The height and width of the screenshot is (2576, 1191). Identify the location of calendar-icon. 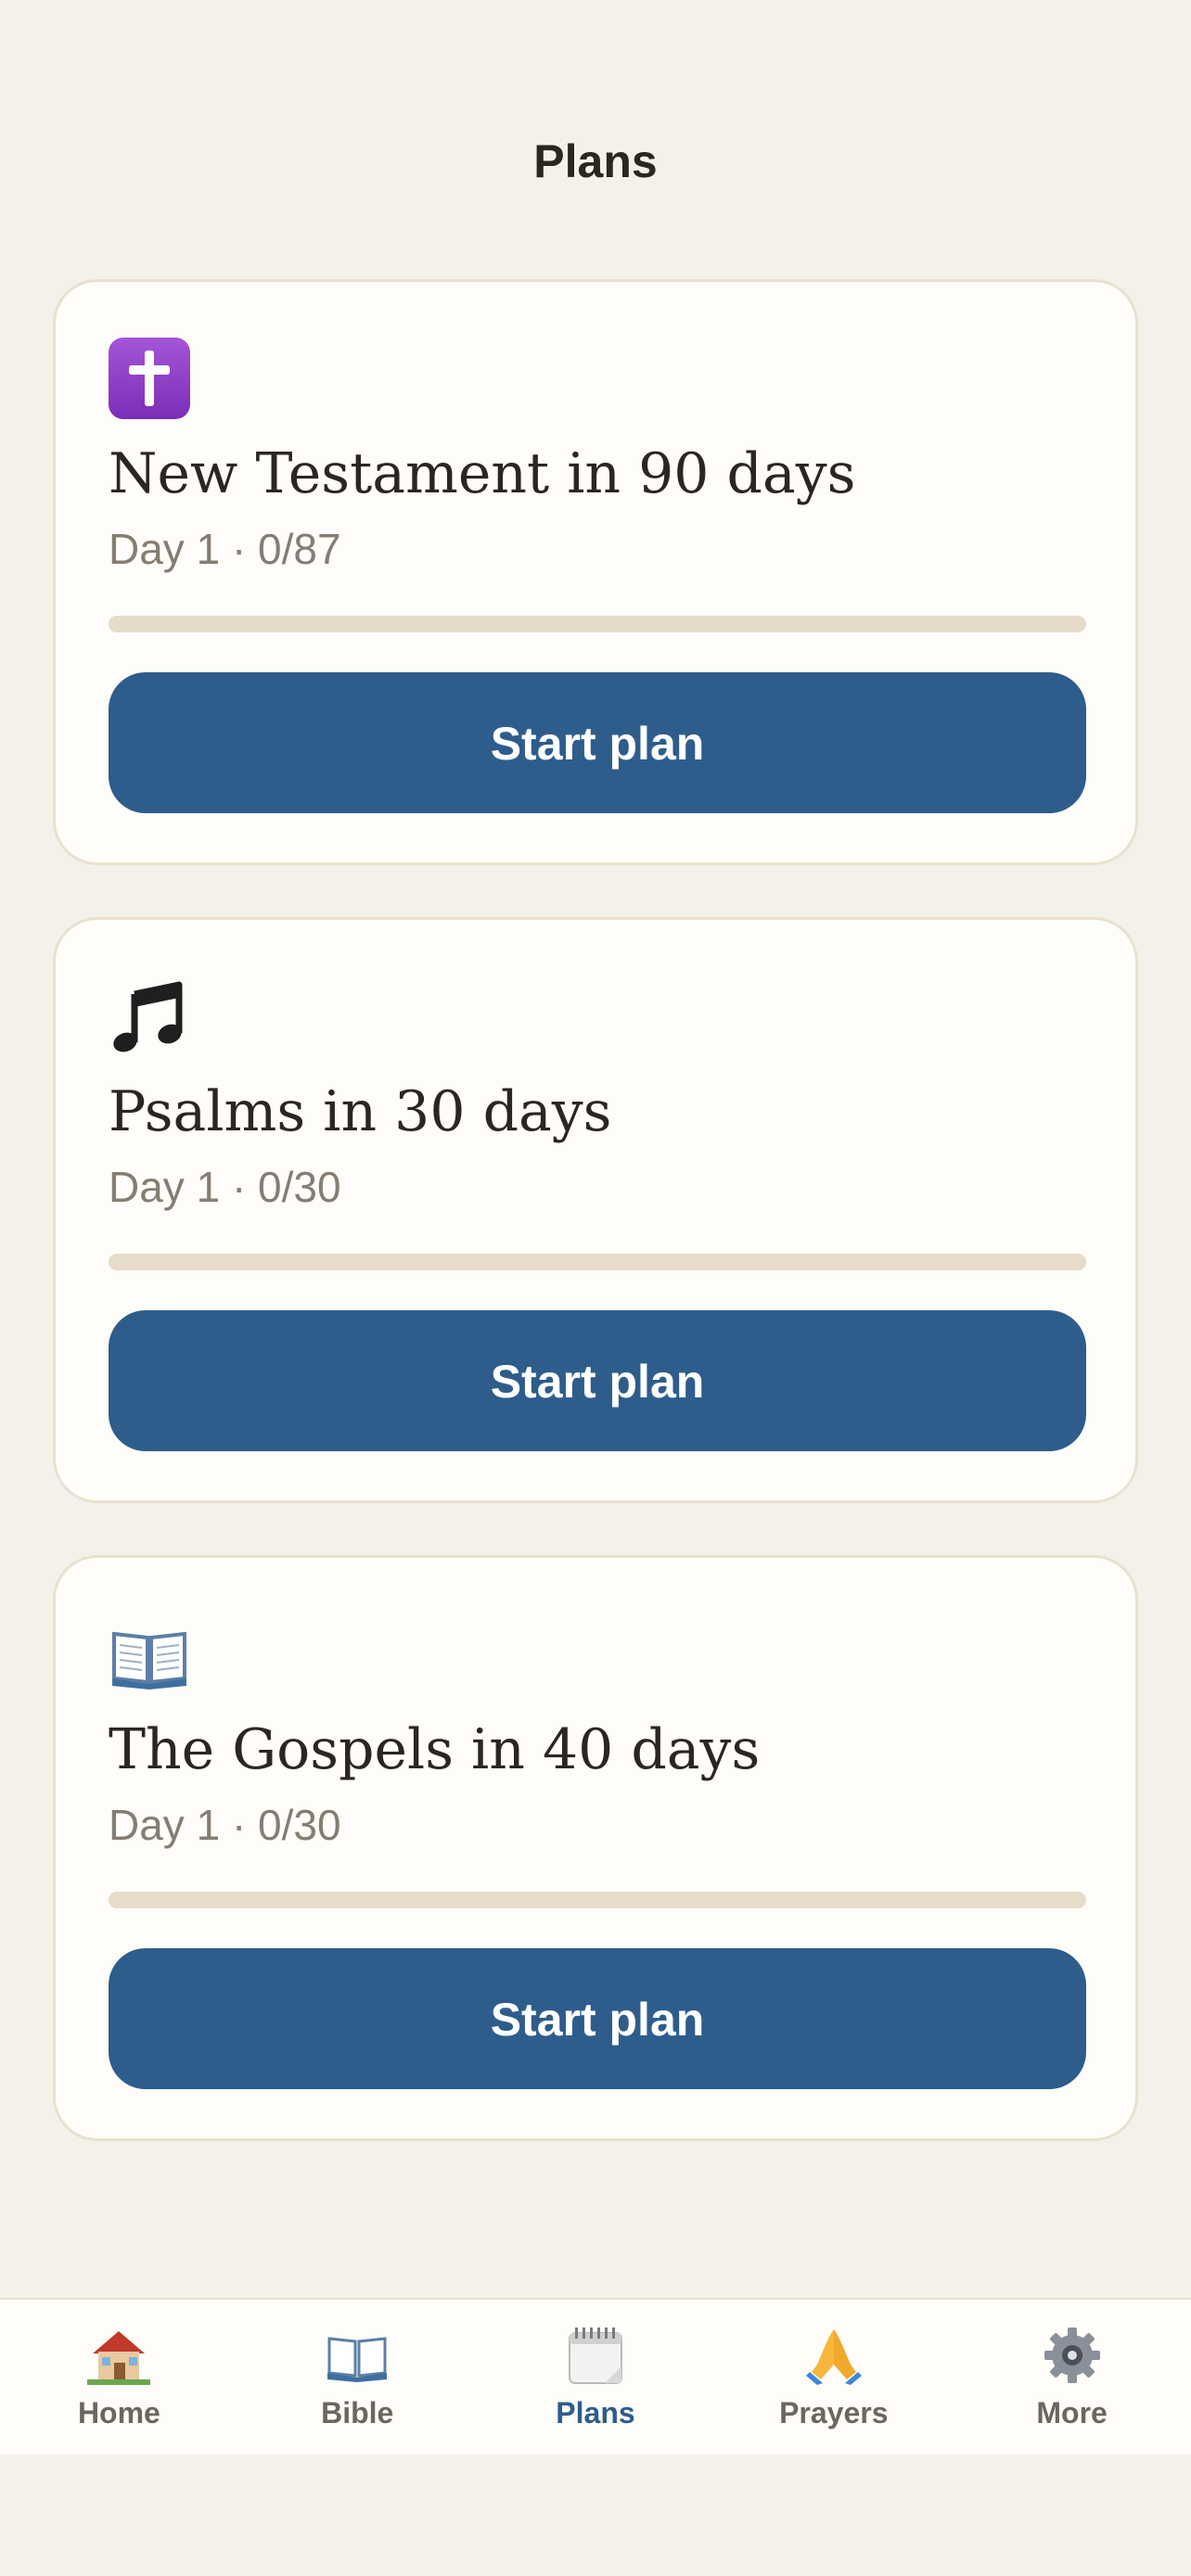
(595, 2355).